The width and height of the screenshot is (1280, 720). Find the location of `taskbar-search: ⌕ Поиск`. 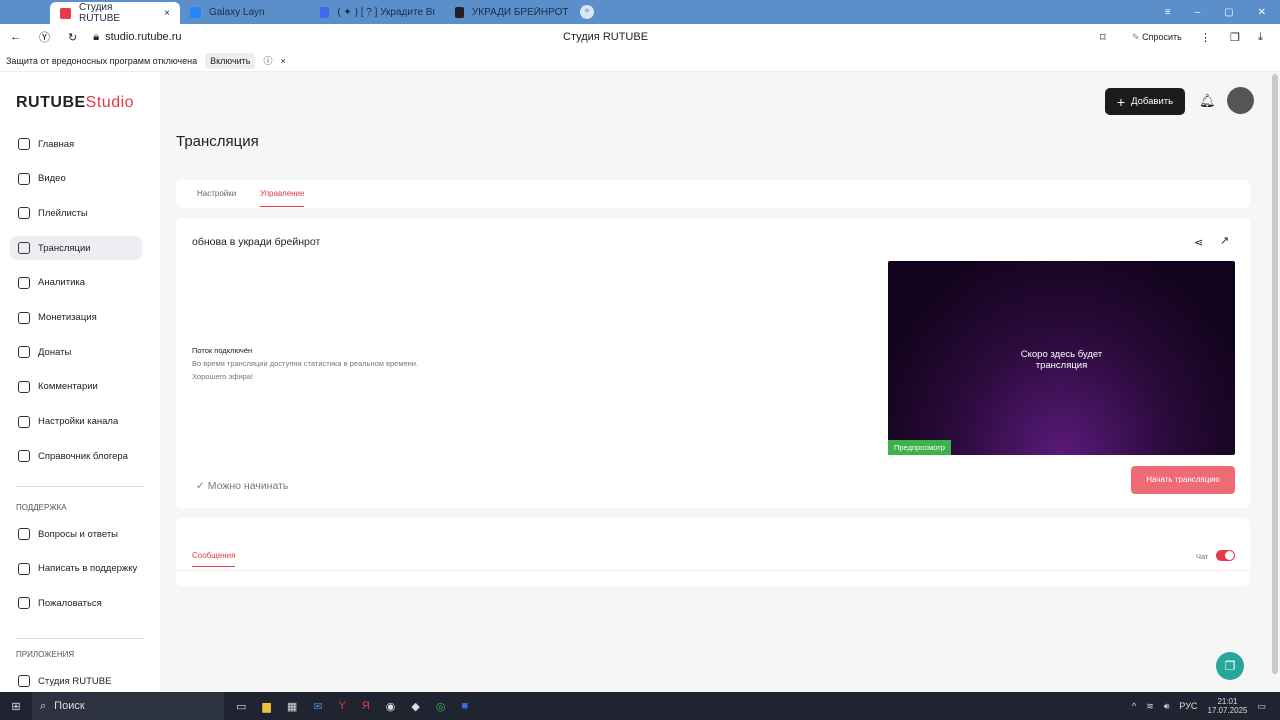

taskbar-search: ⌕ Поиск is located at coordinates (128, 706).